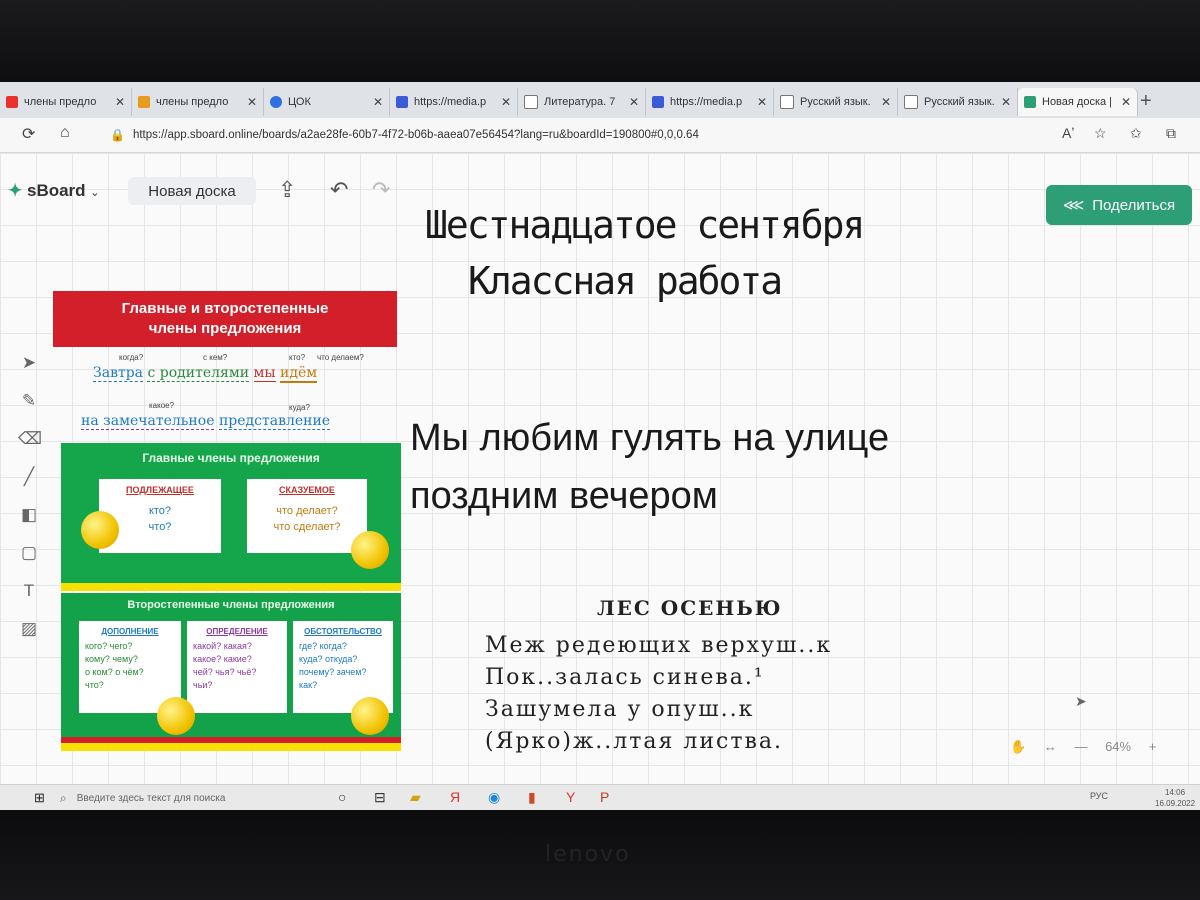 This screenshot has width=1200, height=900. I want to click on widgets-icon: ⊟, so click(380, 797).